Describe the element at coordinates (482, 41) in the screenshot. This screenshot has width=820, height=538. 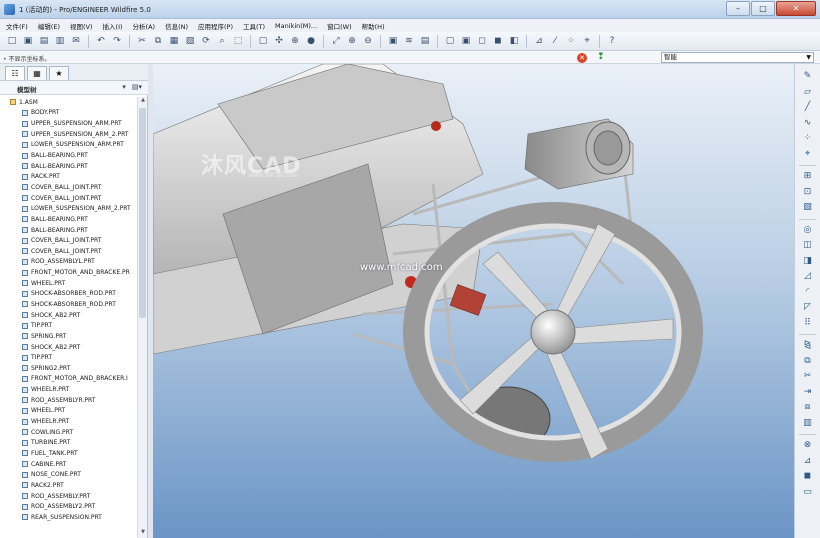
I see `no-hidden-icon: ◻` at that location.